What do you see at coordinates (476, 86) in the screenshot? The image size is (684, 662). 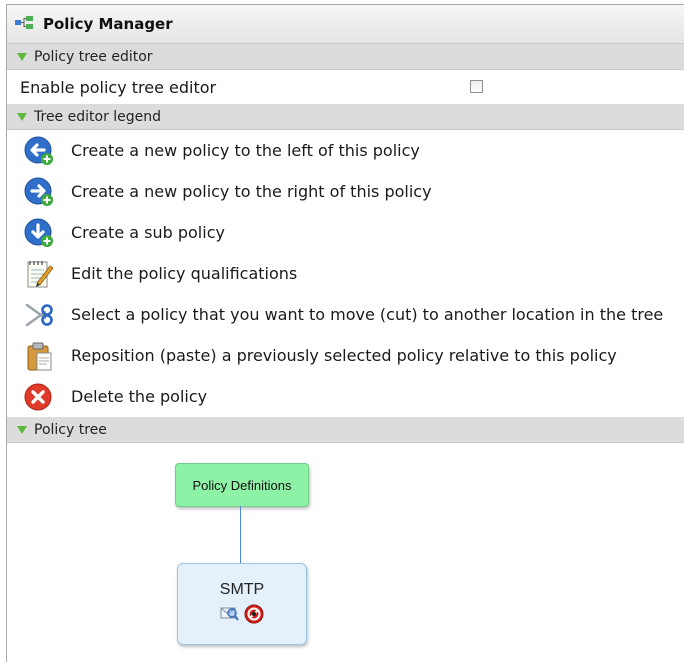 I see `enable-editor-checkbox` at bounding box center [476, 86].